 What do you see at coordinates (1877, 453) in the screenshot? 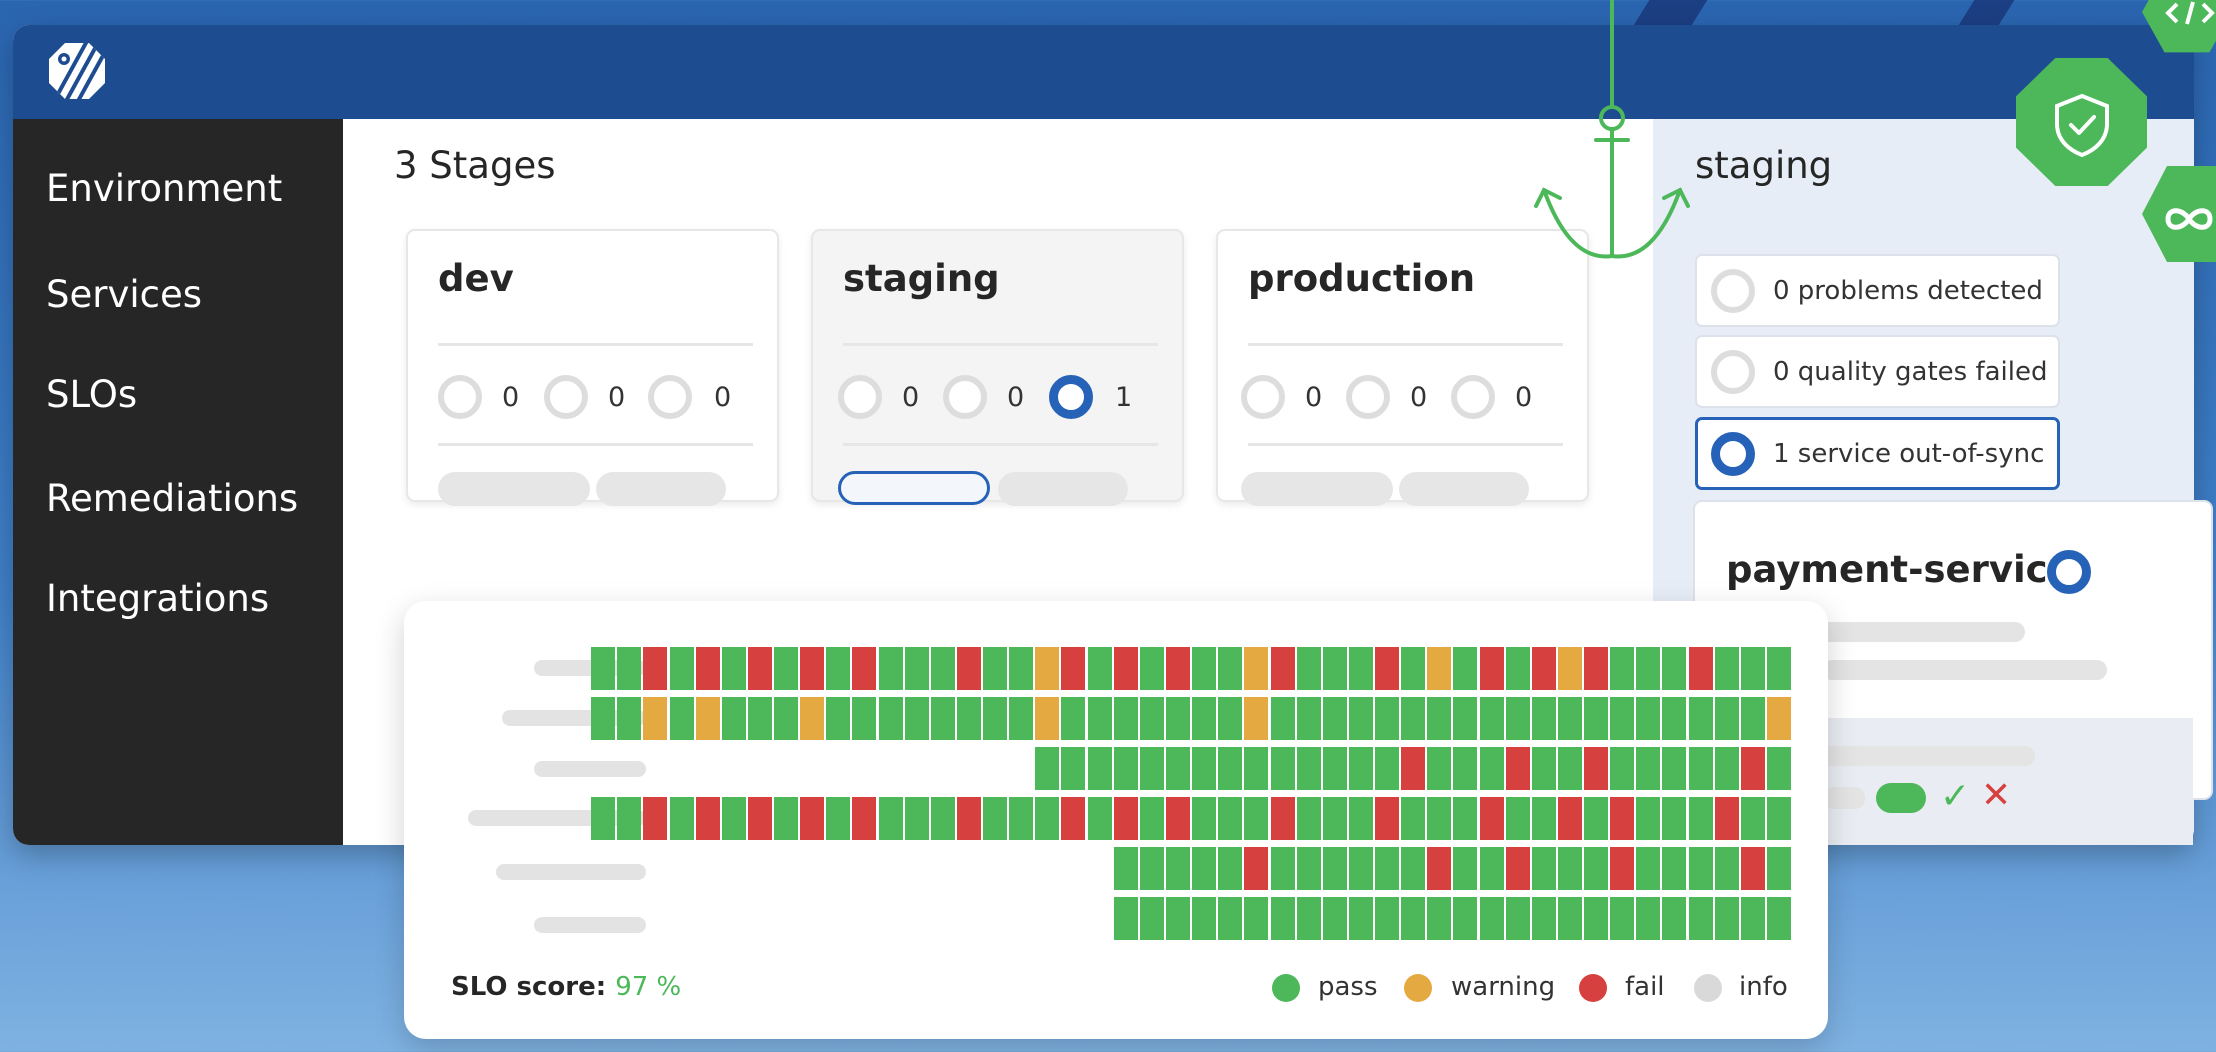
I see `status-out-of-sync: 1 service out-of-sync` at bounding box center [1877, 453].